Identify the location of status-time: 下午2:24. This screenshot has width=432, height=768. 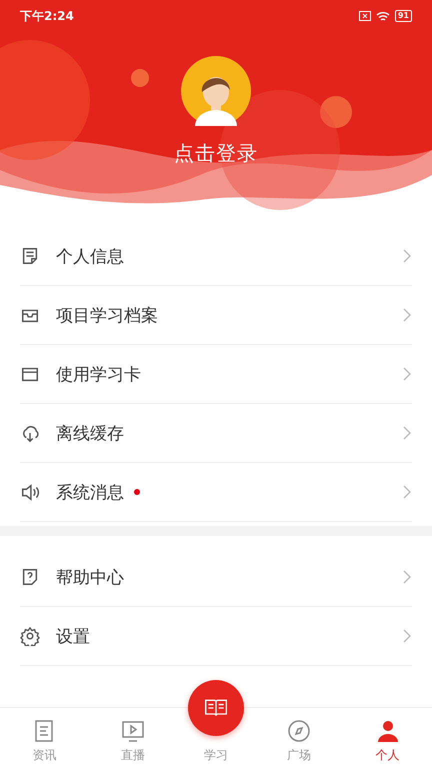
(47, 16).